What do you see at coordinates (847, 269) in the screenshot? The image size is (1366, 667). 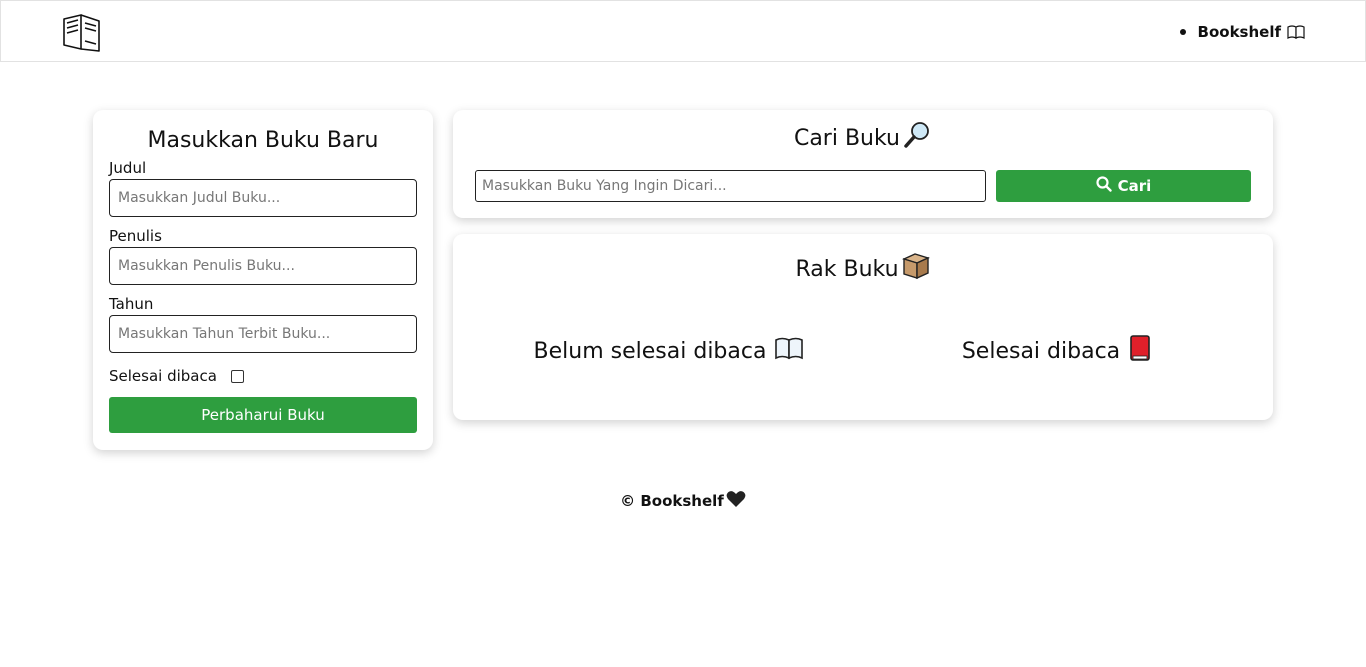 I see `shelf-title-text: Rak Buku` at bounding box center [847, 269].